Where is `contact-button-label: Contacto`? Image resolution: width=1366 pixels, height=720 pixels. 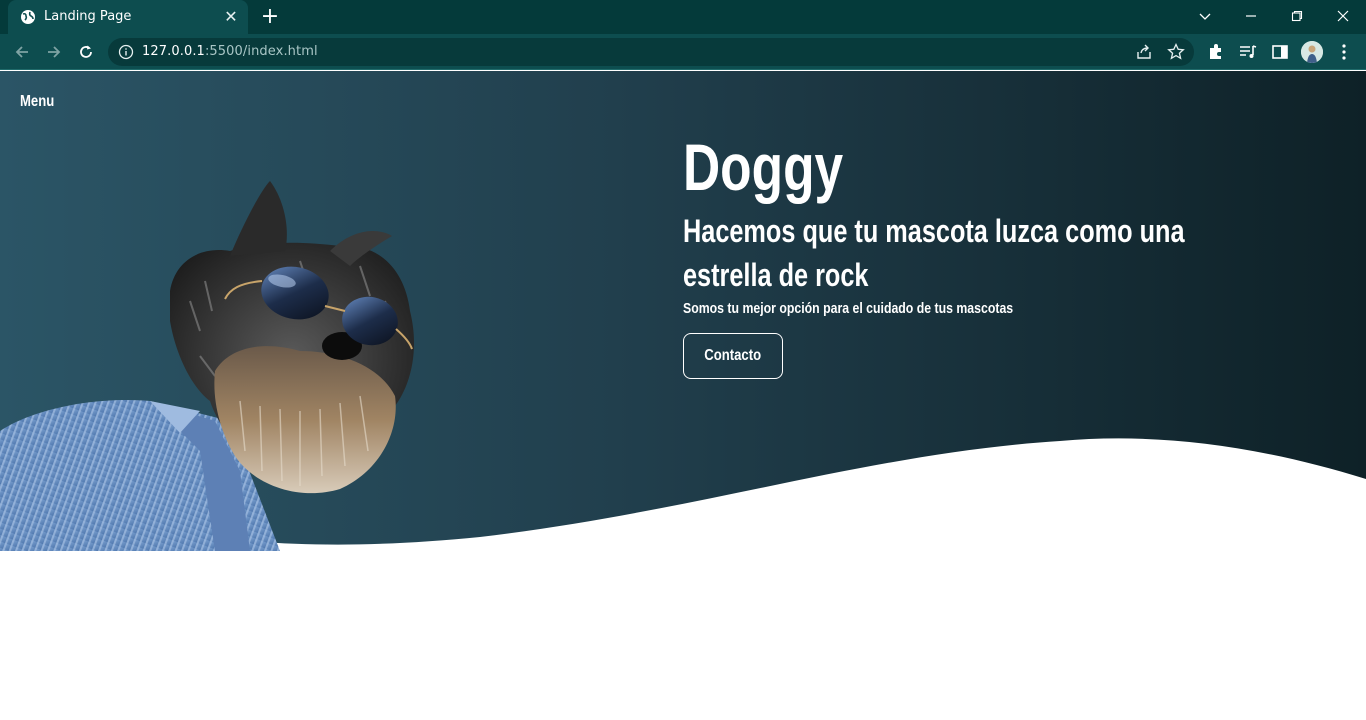
contact-button-label: Contacto is located at coordinates (733, 355).